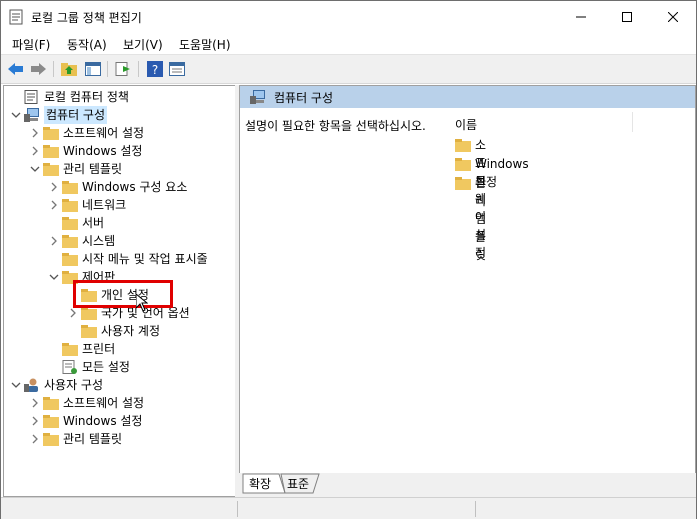 The height and width of the screenshot is (519, 697). Describe the element at coordinates (74, 385) in the screenshot. I see `tree-item-label: 사용자 구성` at that location.